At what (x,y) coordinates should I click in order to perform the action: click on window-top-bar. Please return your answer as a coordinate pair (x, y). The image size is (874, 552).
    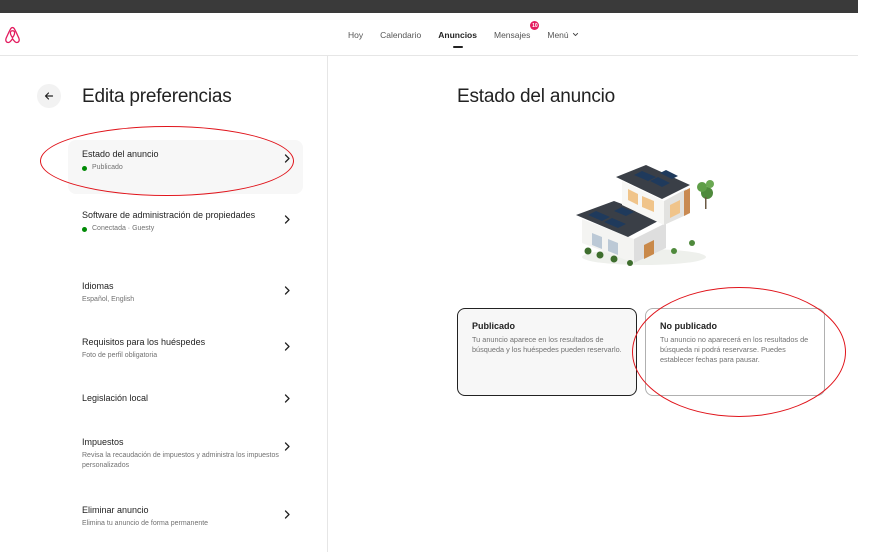
    Looking at the image, I should click on (429, 6).